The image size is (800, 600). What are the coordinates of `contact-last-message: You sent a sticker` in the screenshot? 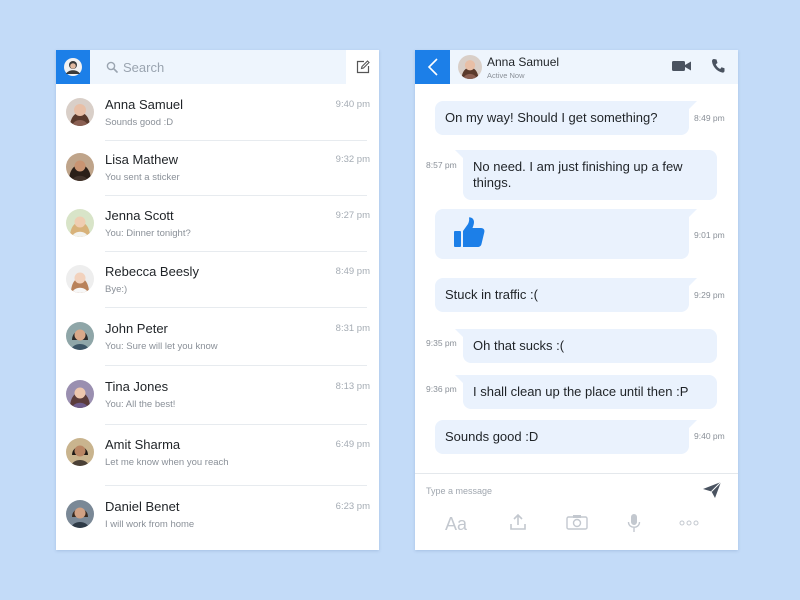 It's located at (142, 177).